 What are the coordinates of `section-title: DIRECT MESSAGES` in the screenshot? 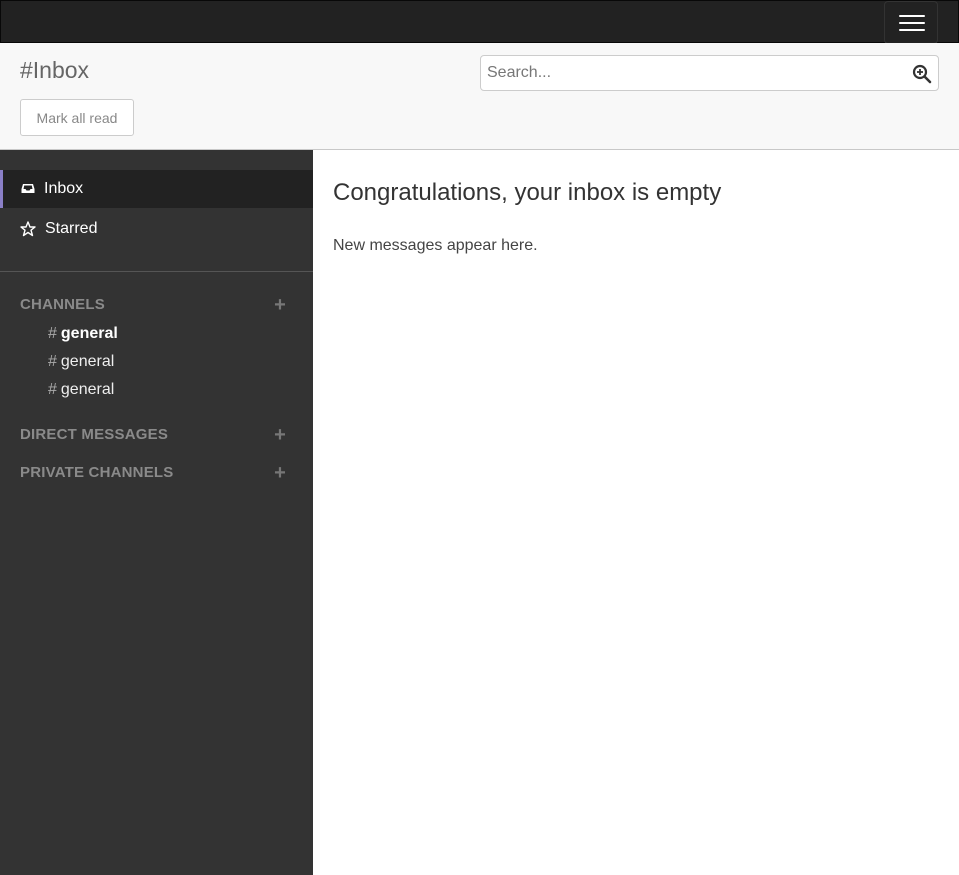 It's located at (94, 434).